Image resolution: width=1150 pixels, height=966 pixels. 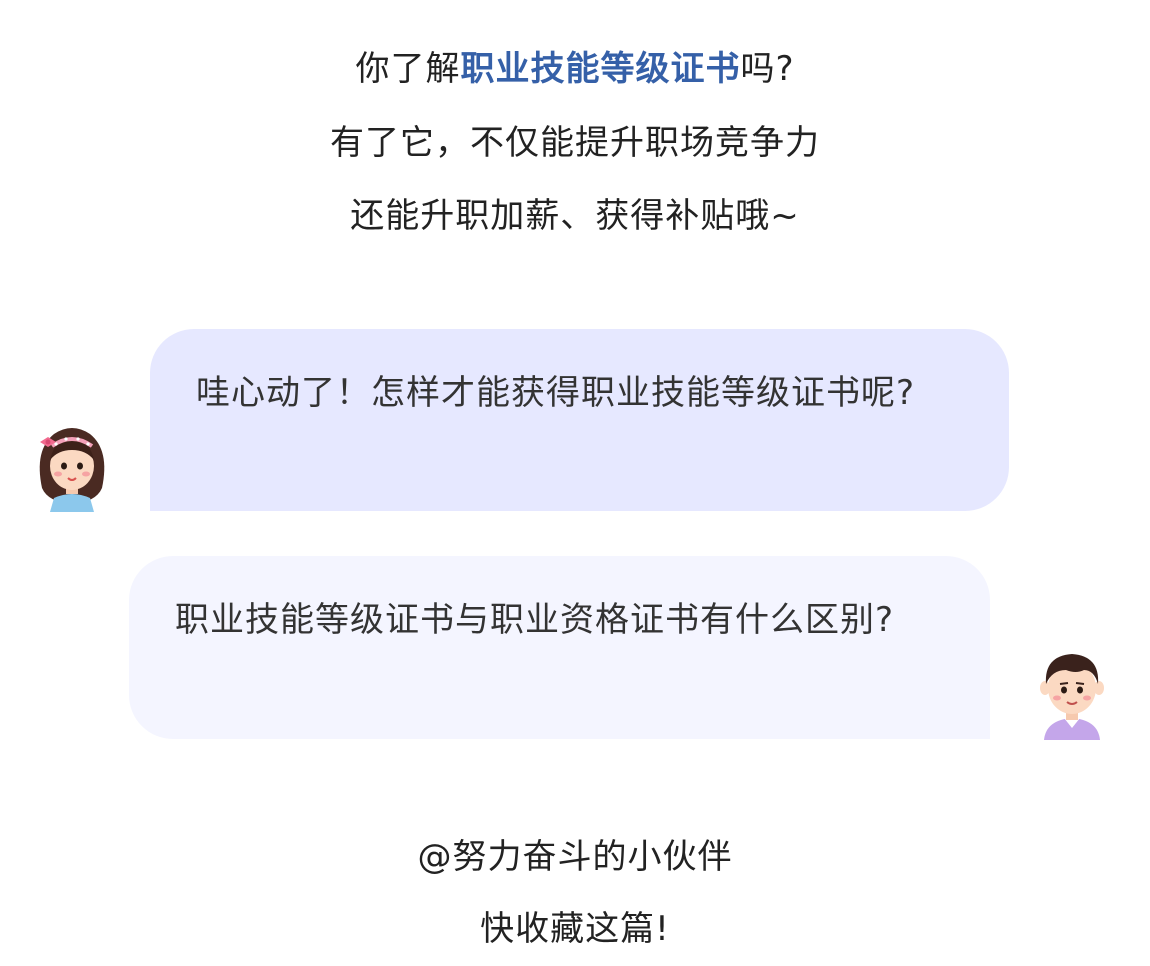 What do you see at coordinates (535, 620) in the screenshot?
I see `chat-bubble-boy-text: 职业技能等级证书与职业资格证书有什么区别?` at bounding box center [535, 620].